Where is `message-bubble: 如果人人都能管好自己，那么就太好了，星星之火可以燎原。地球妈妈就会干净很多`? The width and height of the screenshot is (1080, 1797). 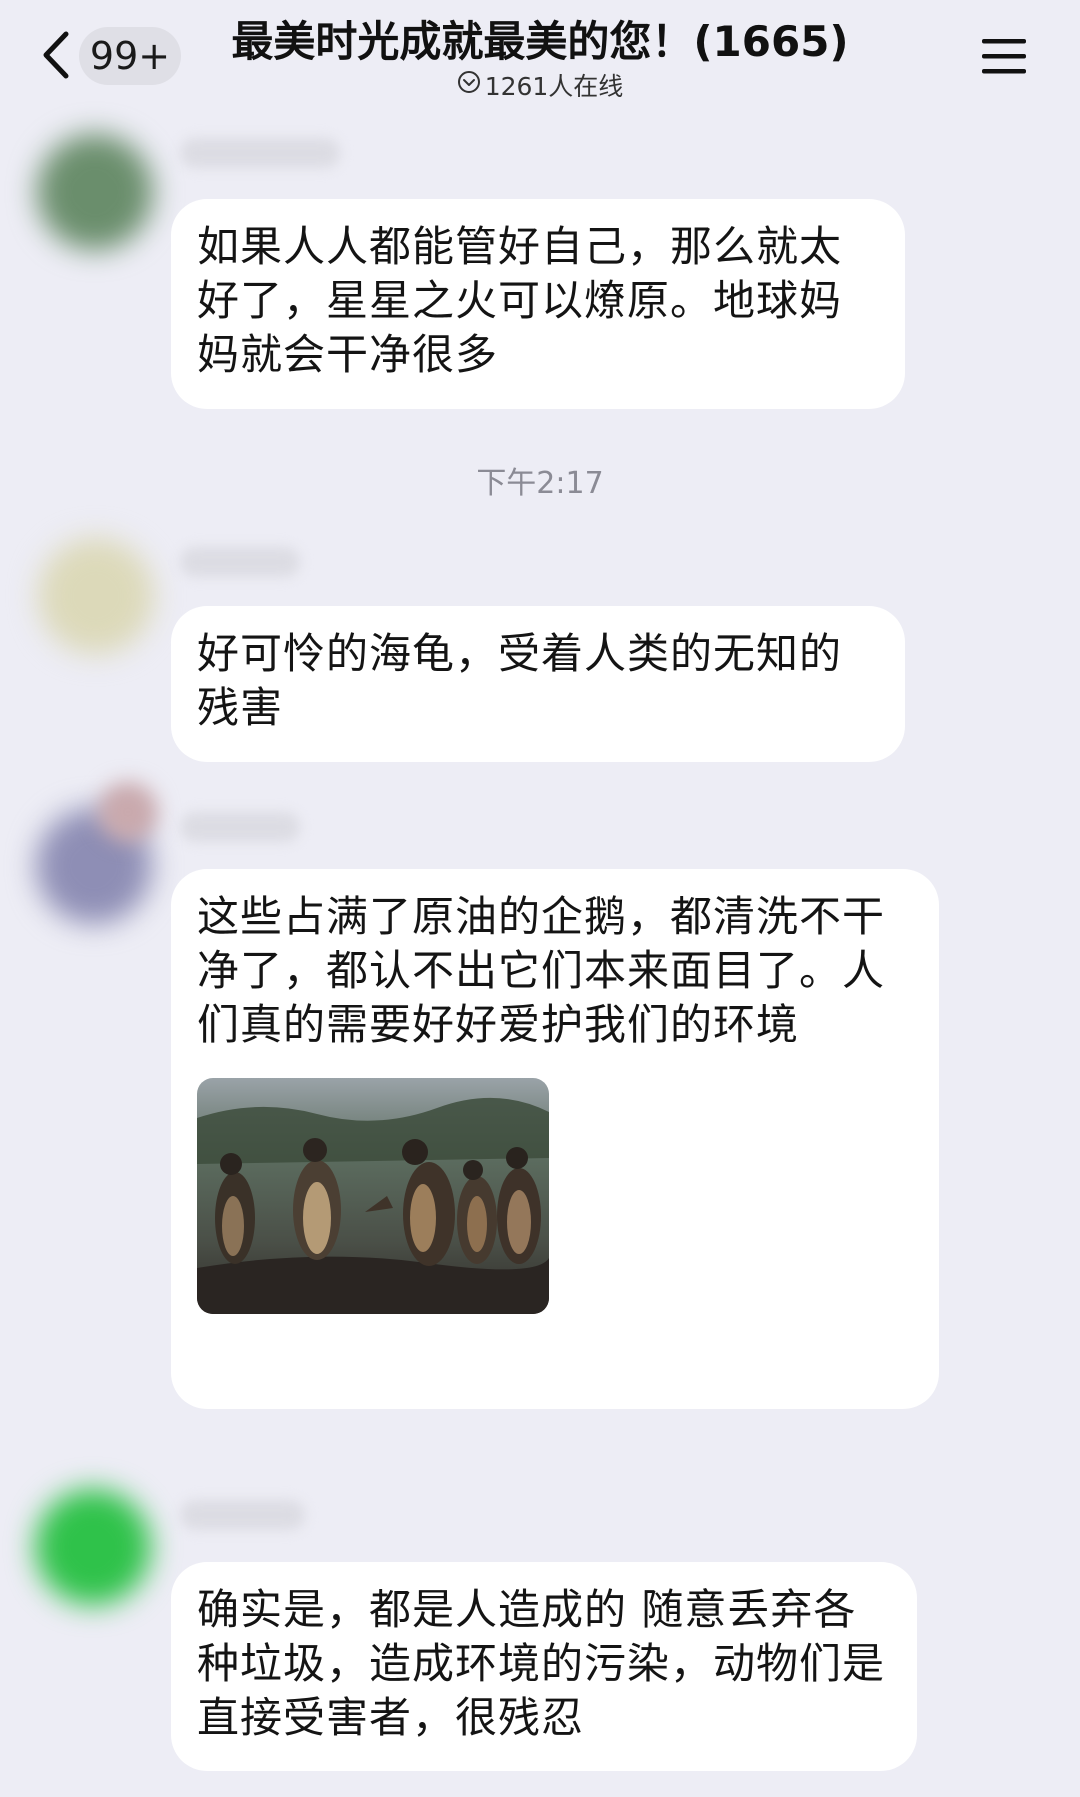
message-bubble: 如果人人都能管好自己，那么就太好了，星星之火可以燎原。地球妈妈就会干净很多 is located at coordinates (538, 304).